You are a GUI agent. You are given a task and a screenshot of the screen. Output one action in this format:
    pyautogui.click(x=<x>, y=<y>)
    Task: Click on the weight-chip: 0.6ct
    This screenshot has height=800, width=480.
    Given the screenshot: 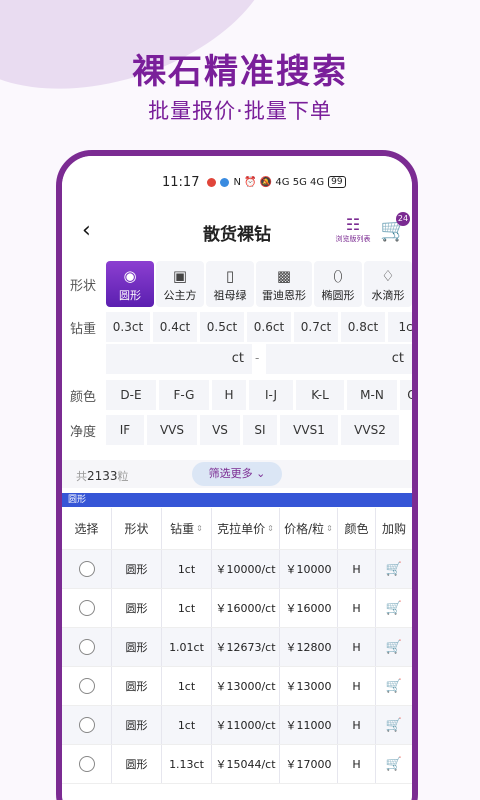 What is the action you would take?
    pyautogui.click(x=269, y=327)
    